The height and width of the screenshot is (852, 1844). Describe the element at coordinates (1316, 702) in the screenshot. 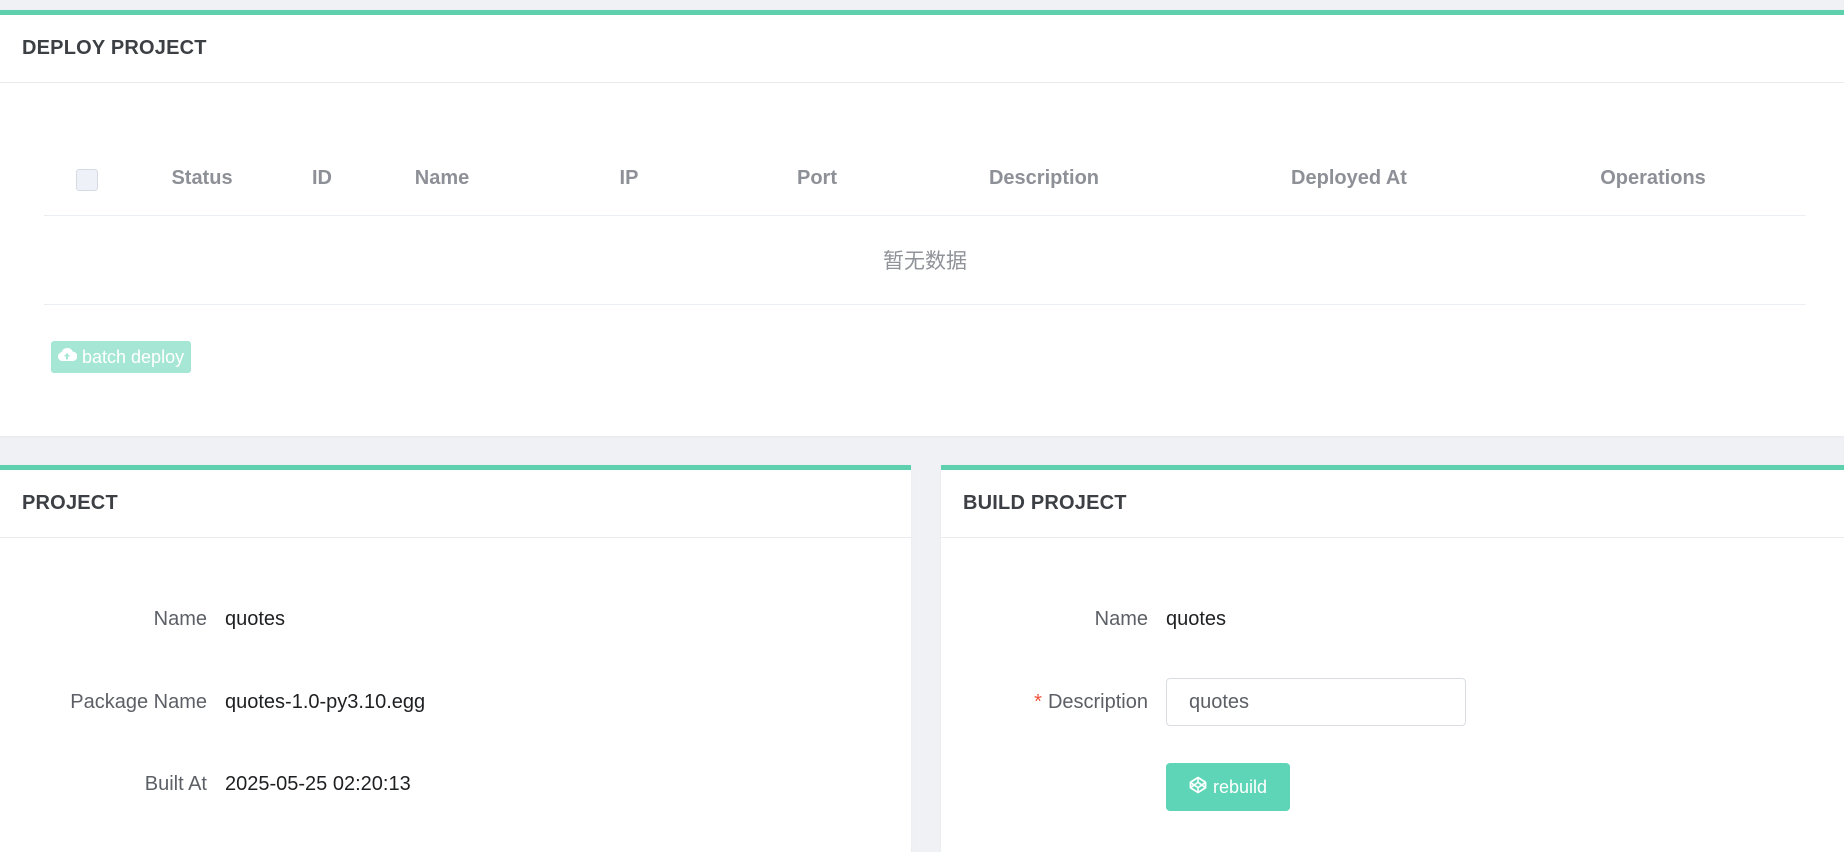

I see `description-input` at that location.